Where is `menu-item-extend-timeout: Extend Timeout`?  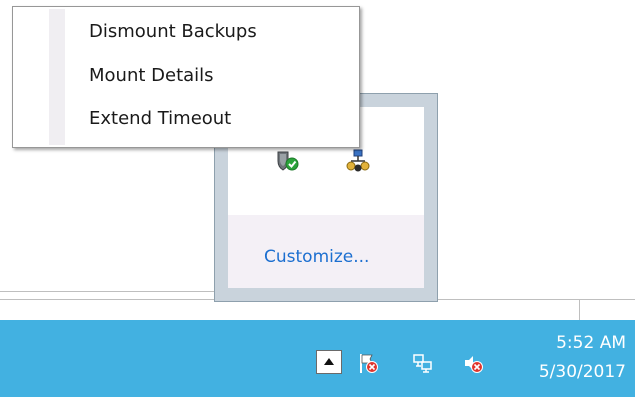 menu-item-extend-timeout: Extend Timeout is located at coordinates (160, 118).